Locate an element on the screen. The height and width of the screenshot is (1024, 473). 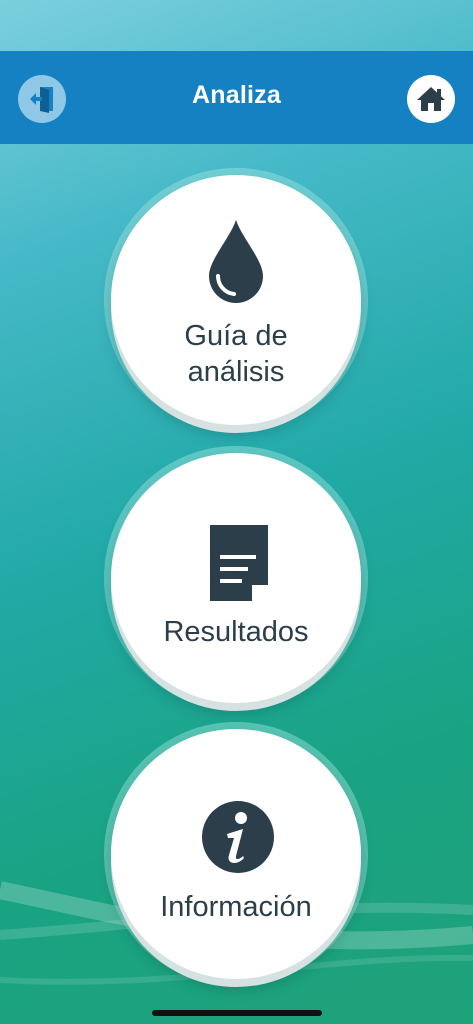
info-icon is located at coordinates (238, 837).